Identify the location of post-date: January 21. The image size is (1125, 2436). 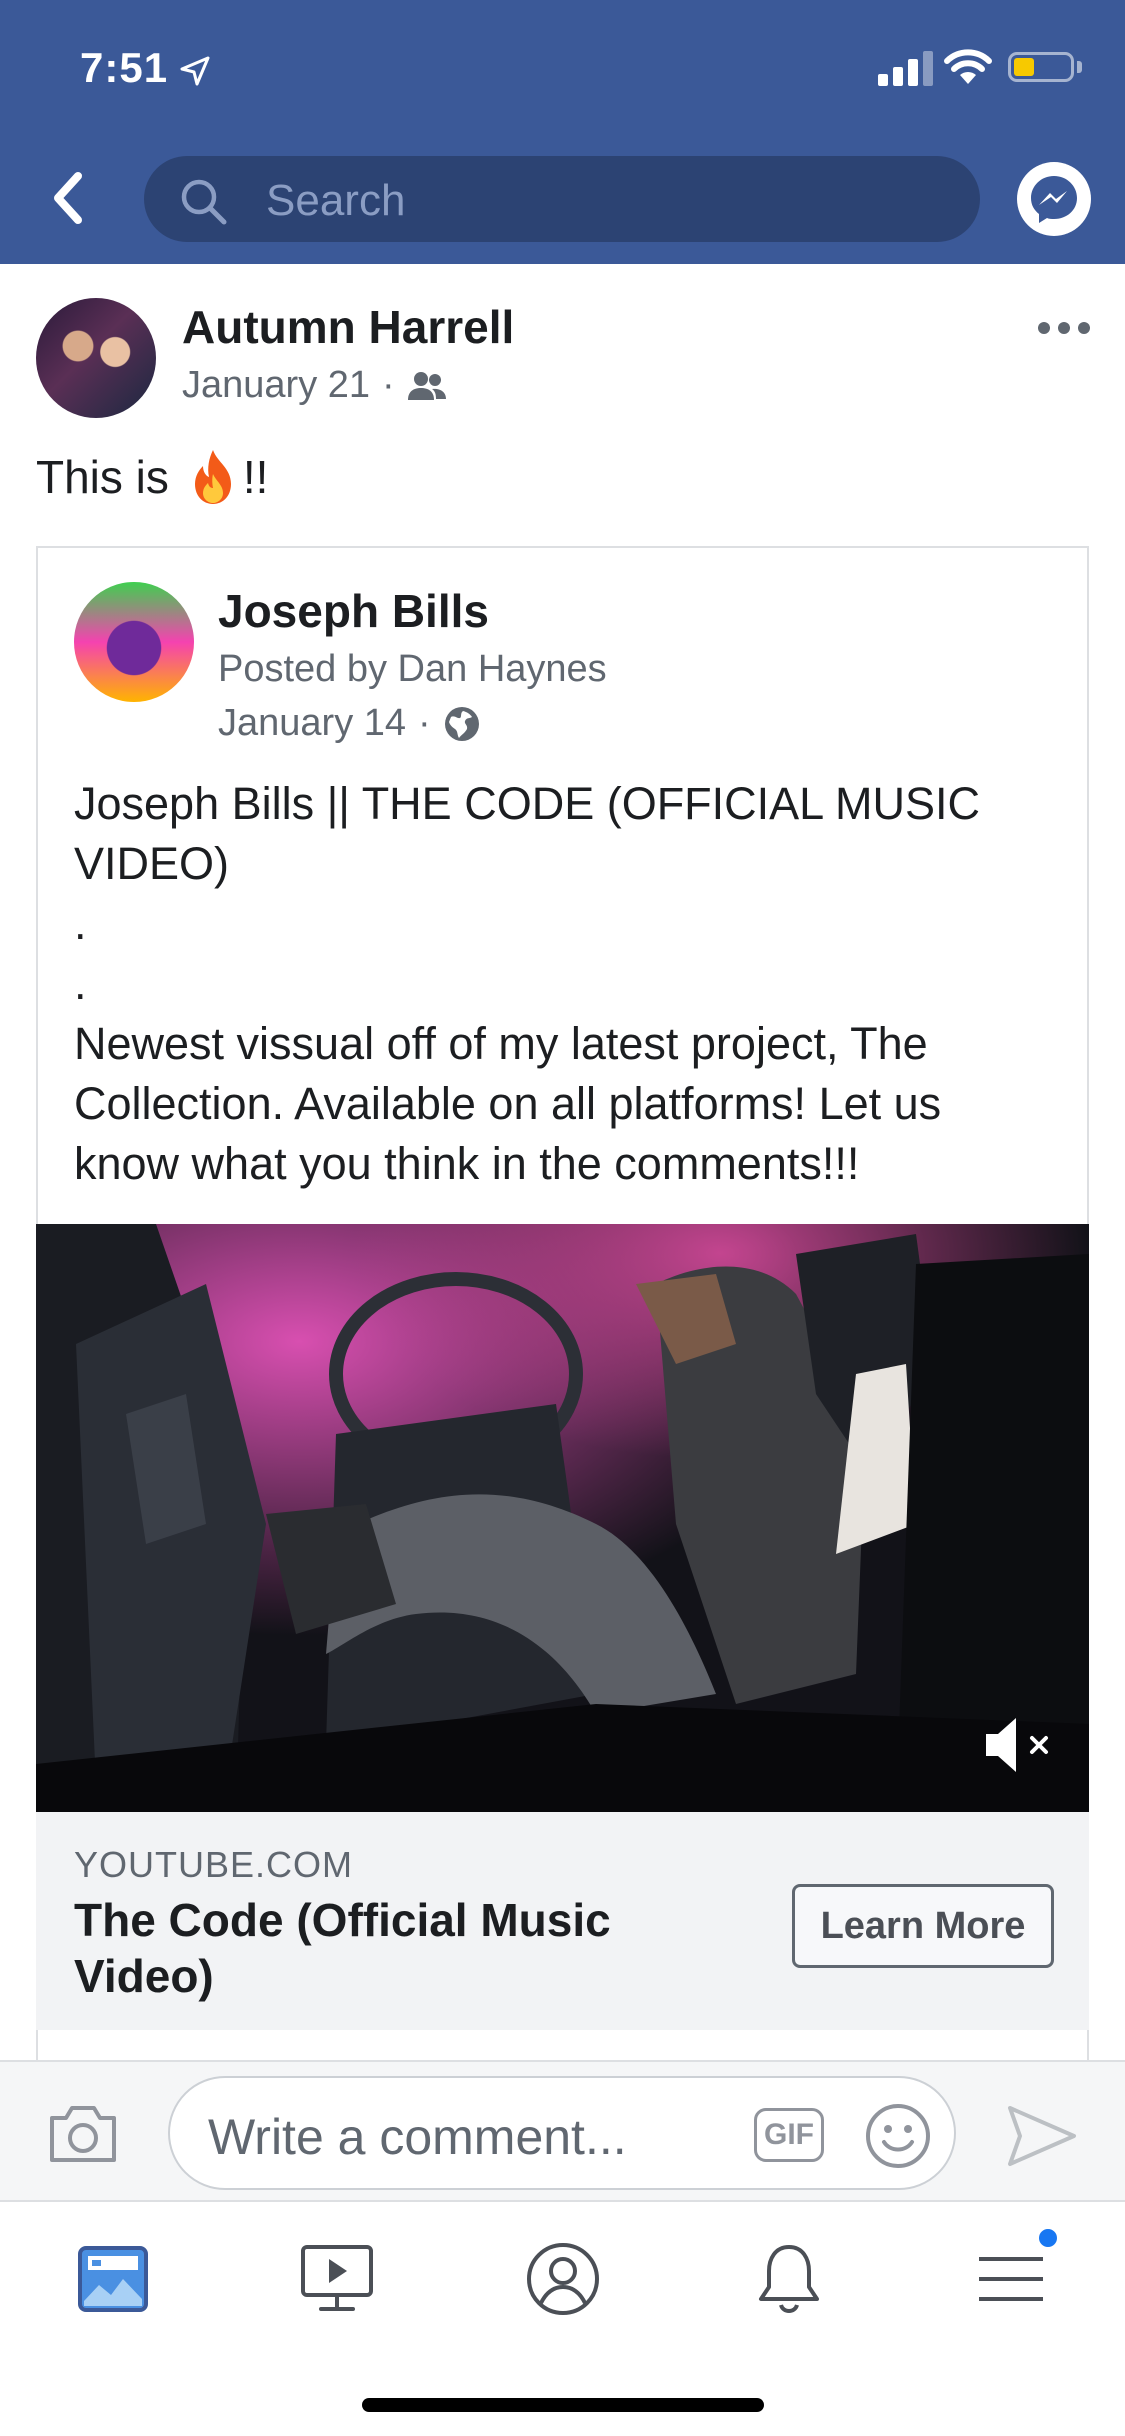
(276, 385).